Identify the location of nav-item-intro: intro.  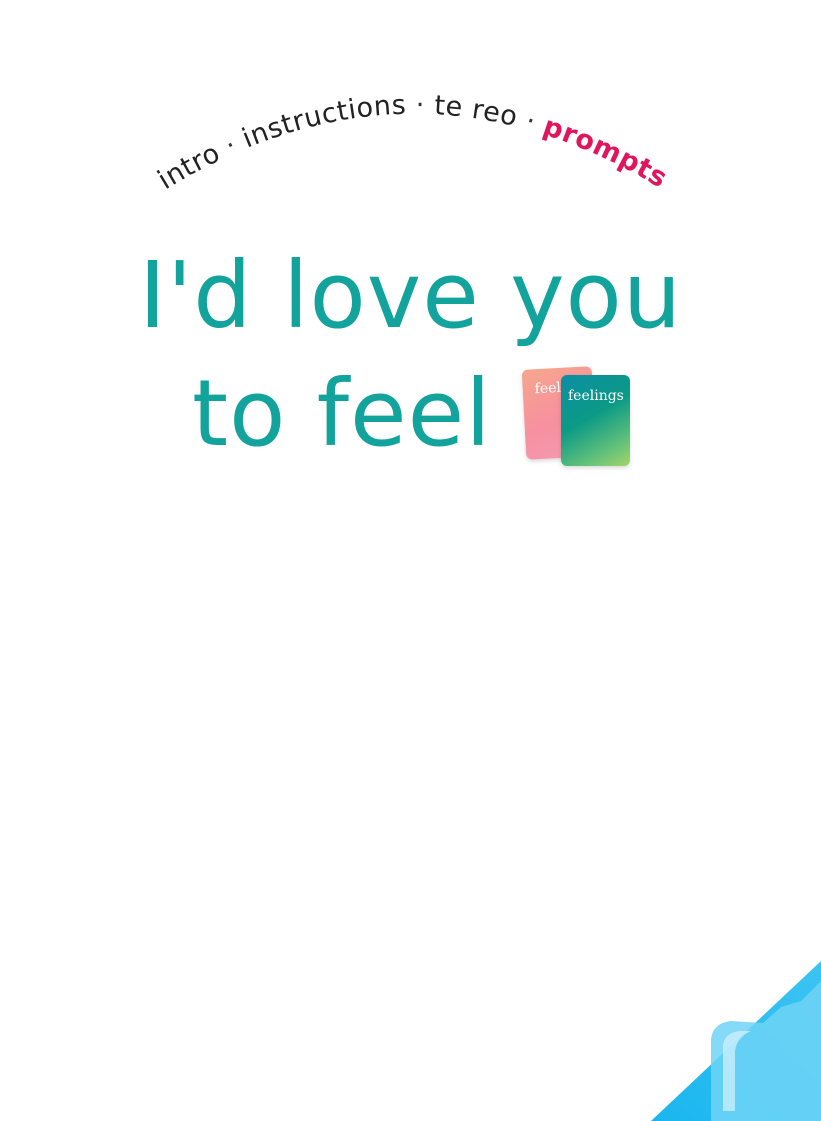
(189, 166).